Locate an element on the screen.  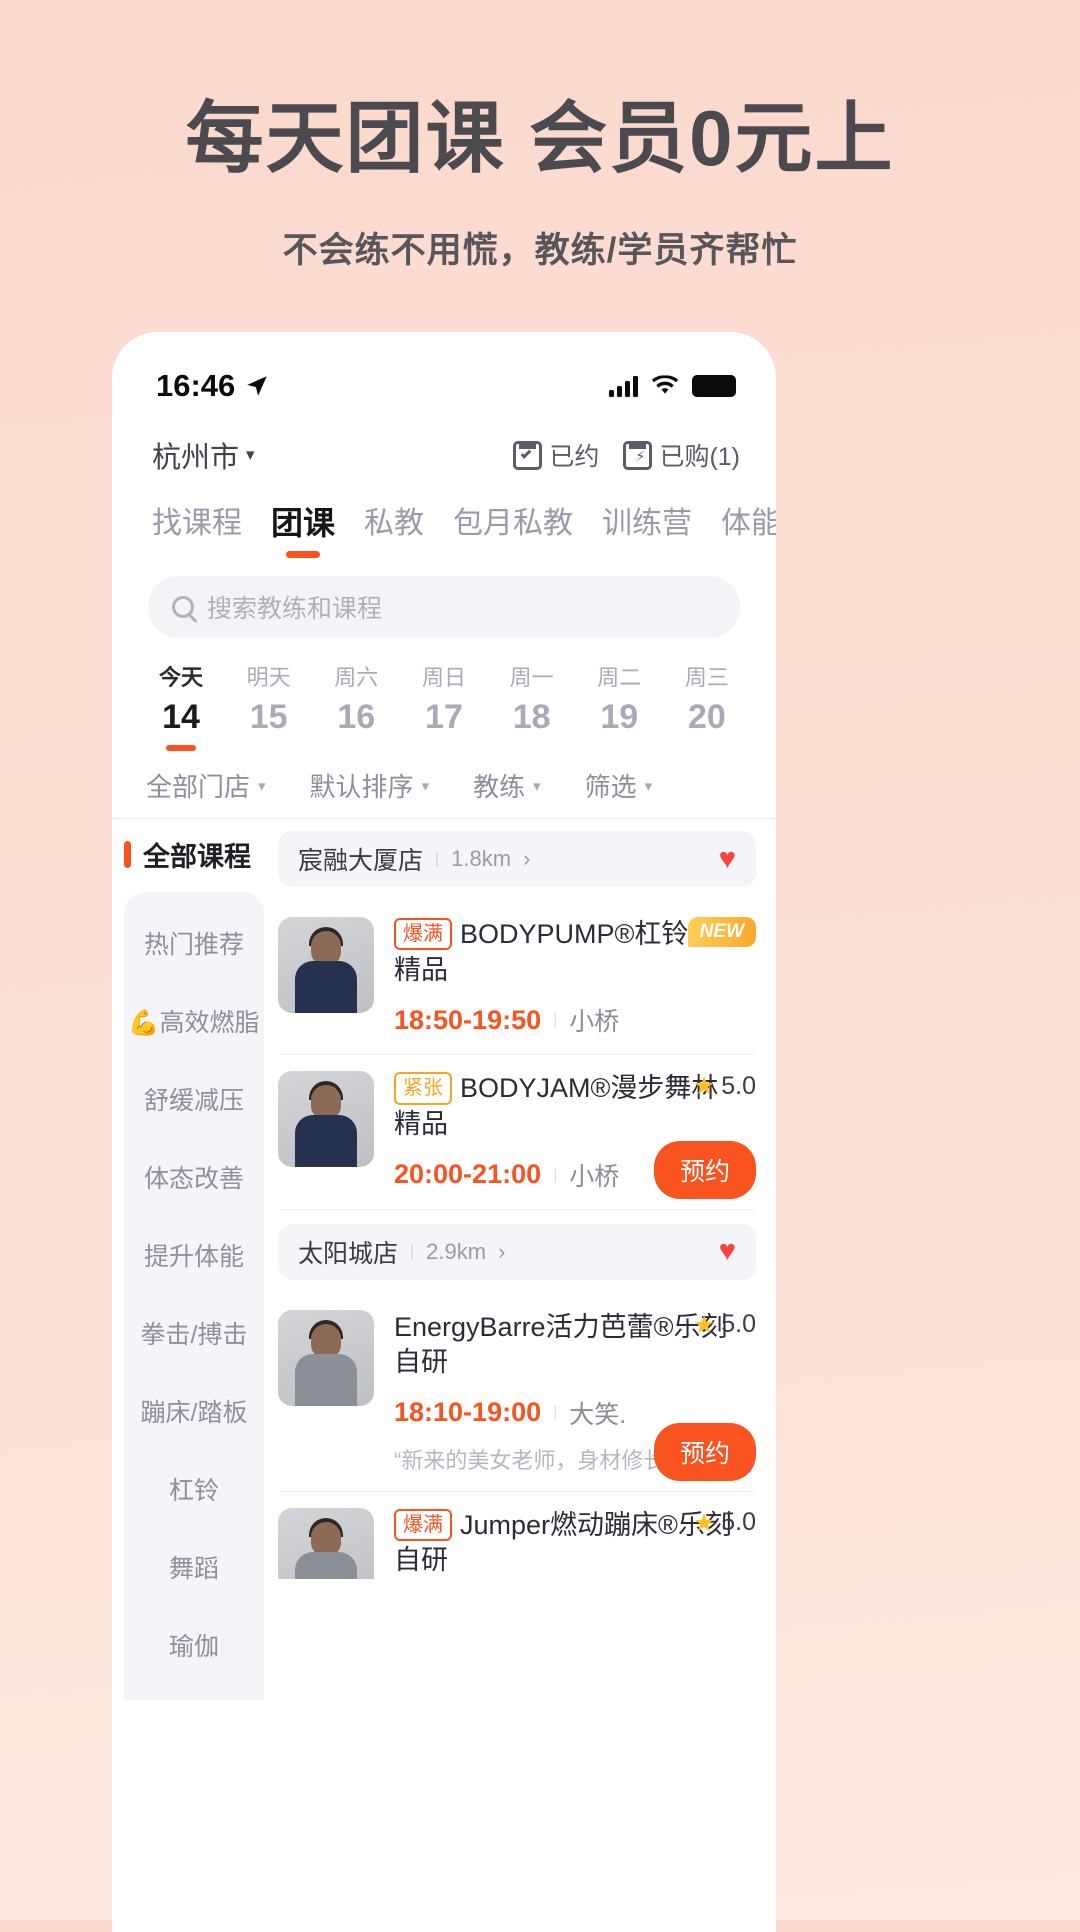
page-title: 每天团课 会员0元上 is located at coordinates (540, 138).